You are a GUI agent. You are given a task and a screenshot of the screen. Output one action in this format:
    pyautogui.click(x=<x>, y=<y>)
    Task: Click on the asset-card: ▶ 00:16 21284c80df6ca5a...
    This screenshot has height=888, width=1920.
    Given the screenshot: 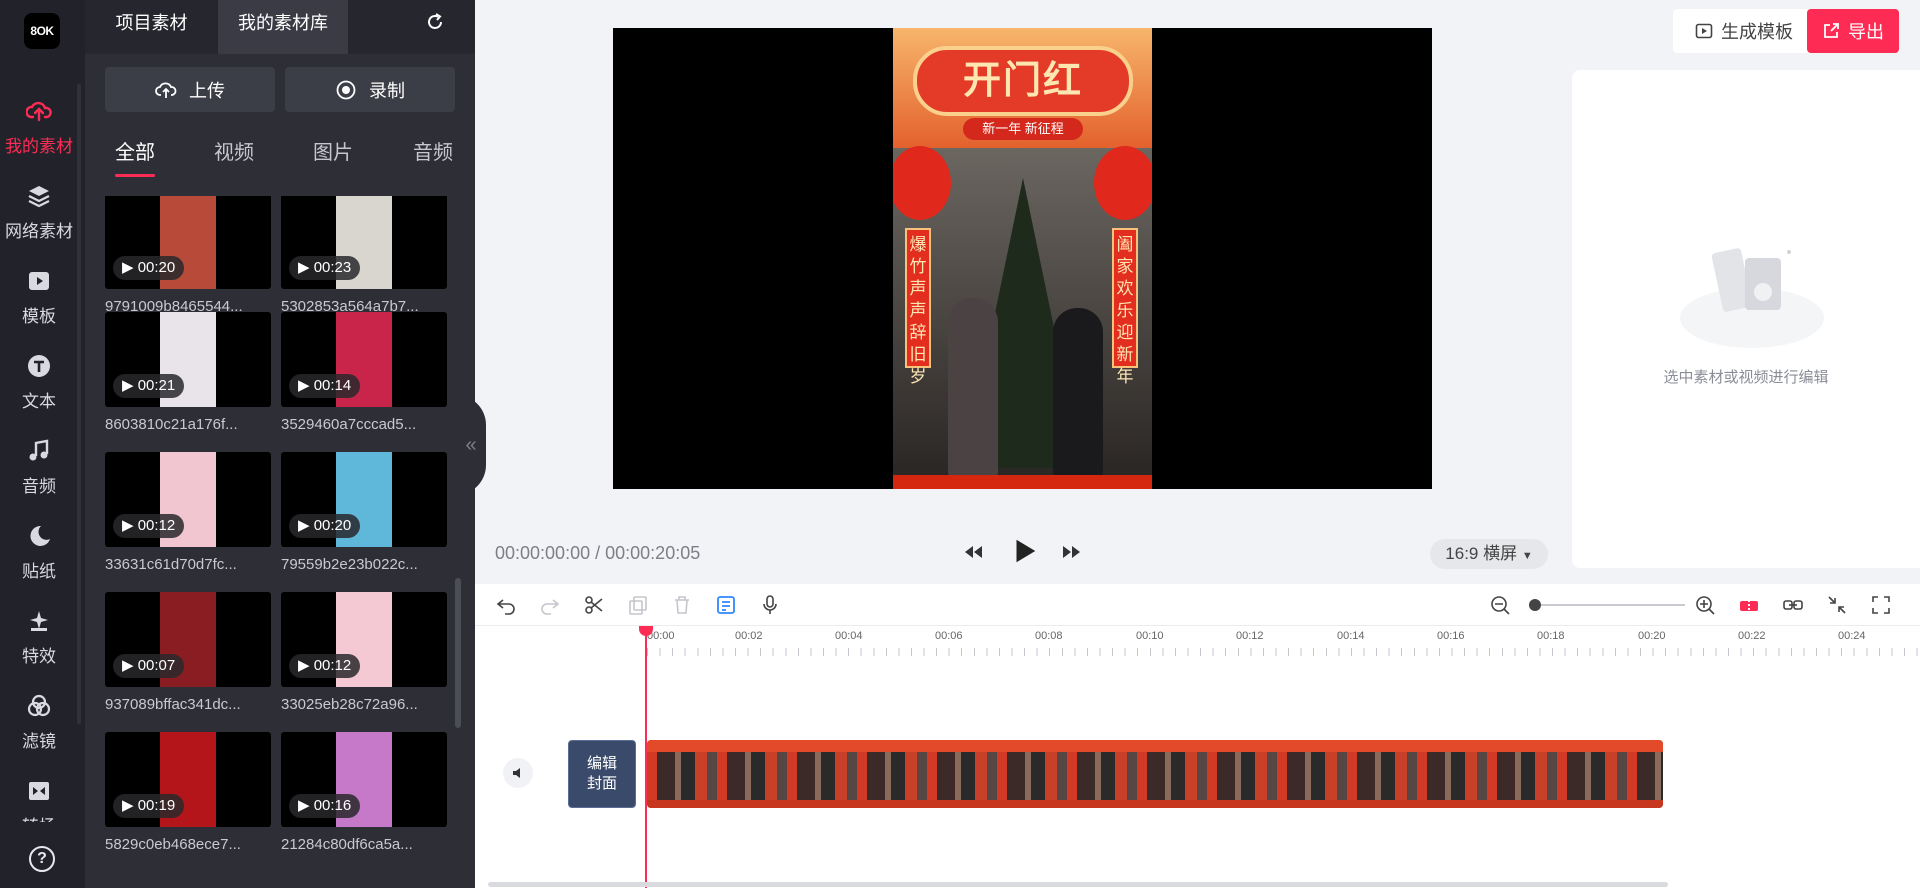 What is the action you would take?
    pyautogui.click(x=364, y=792)
    